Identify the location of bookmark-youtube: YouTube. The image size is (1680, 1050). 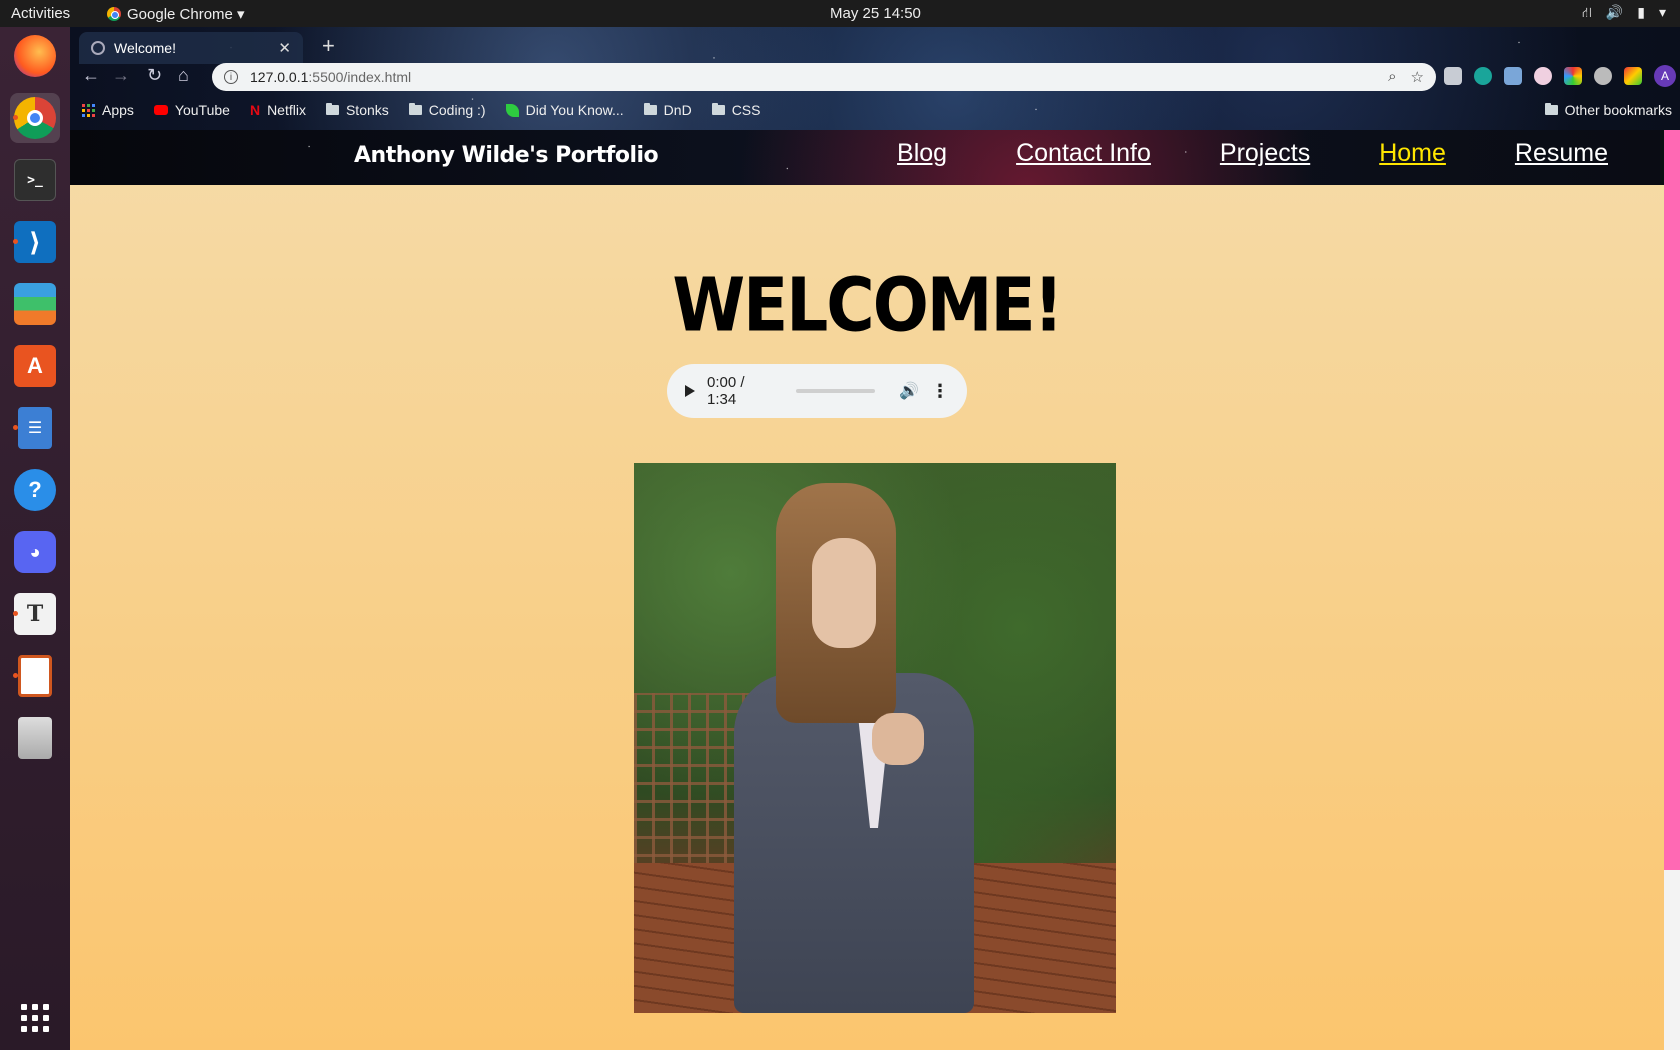
(191, 110).